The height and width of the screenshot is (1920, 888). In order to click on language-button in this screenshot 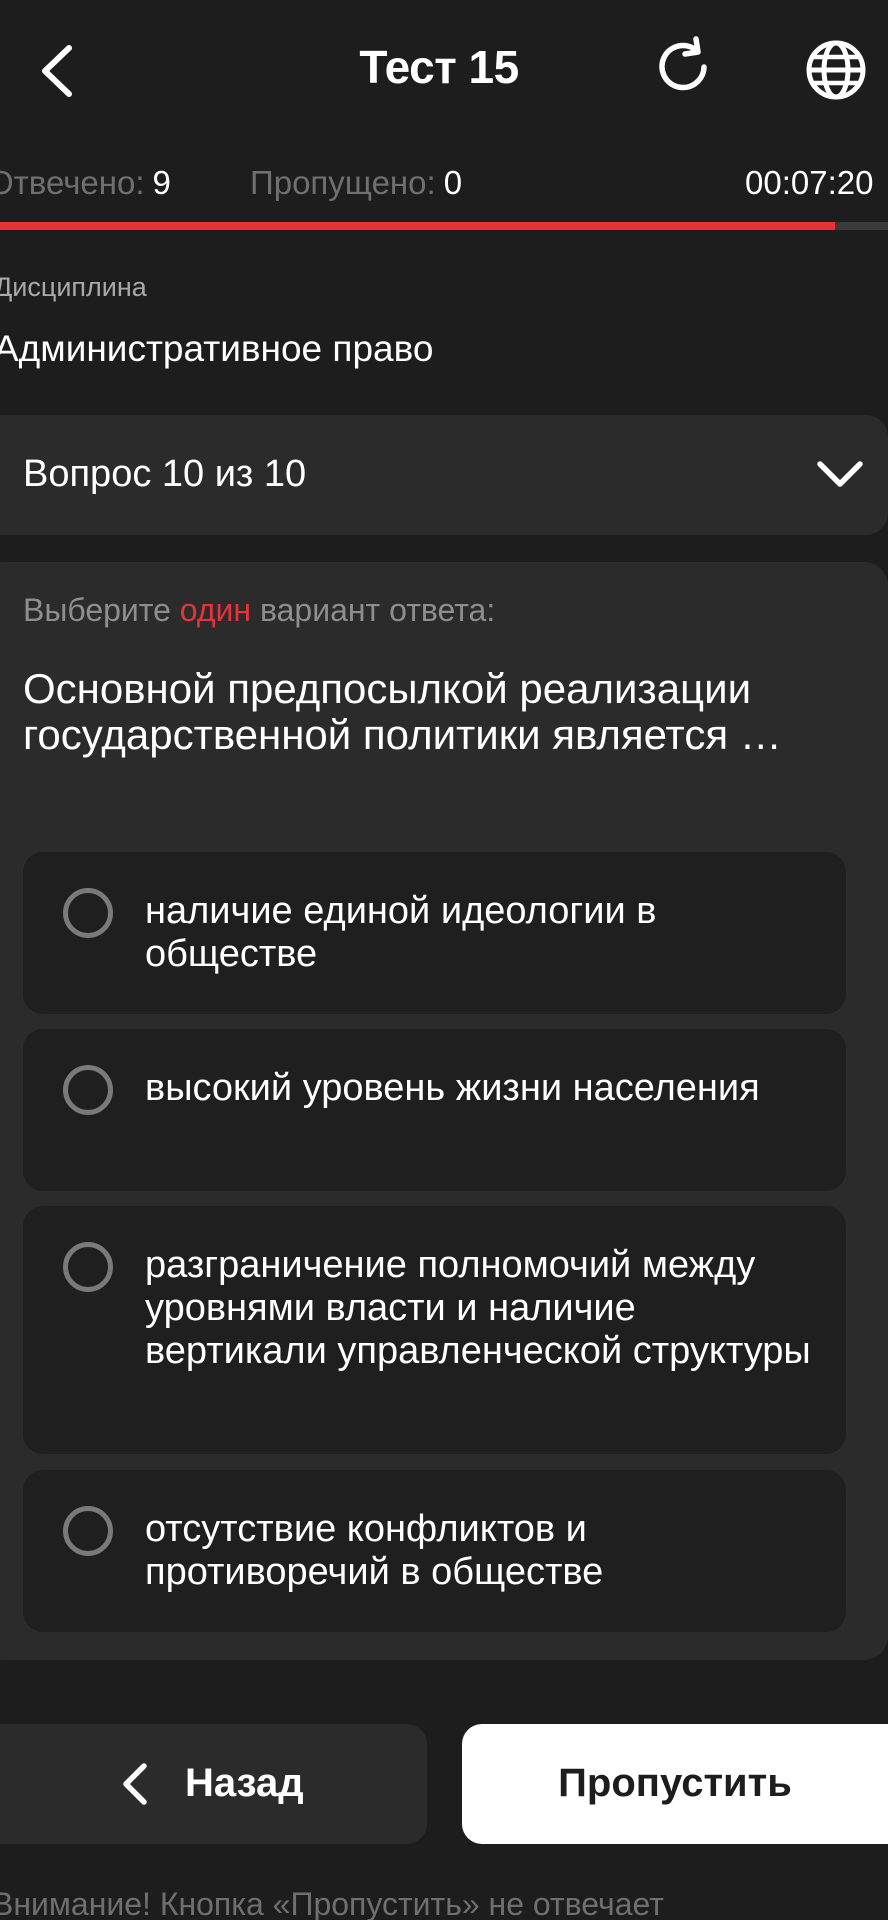, I will do `click(836, 70)`.